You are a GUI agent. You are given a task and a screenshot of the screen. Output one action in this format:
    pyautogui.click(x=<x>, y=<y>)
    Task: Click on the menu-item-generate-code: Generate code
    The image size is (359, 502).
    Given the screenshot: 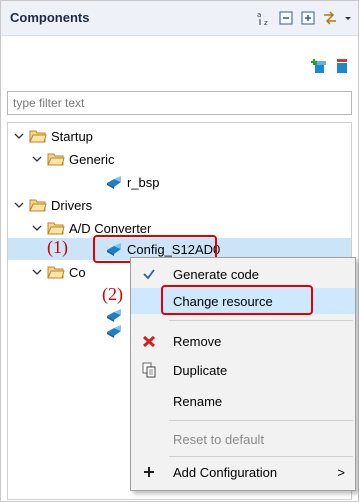 What is the action you would take?
    pyautogui.click(x=243, y=274)
    